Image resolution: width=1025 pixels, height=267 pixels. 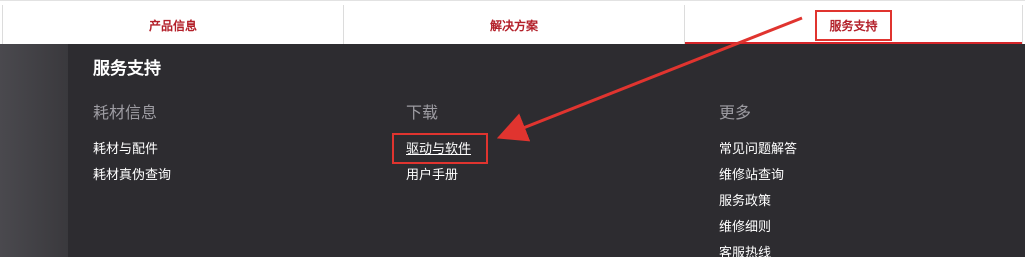 What do you see at coordinates (34, 150) in the screenshot?
I see `panel-side-shade` at bounding box center [34, 150].